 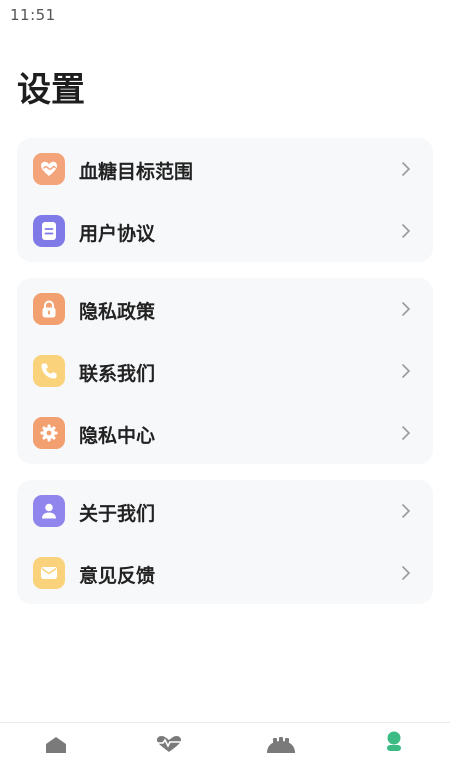 What do you see at coordinates (225, 737) in the screenshot?
I see `bottom-nav` at bounding box center [225, 737].